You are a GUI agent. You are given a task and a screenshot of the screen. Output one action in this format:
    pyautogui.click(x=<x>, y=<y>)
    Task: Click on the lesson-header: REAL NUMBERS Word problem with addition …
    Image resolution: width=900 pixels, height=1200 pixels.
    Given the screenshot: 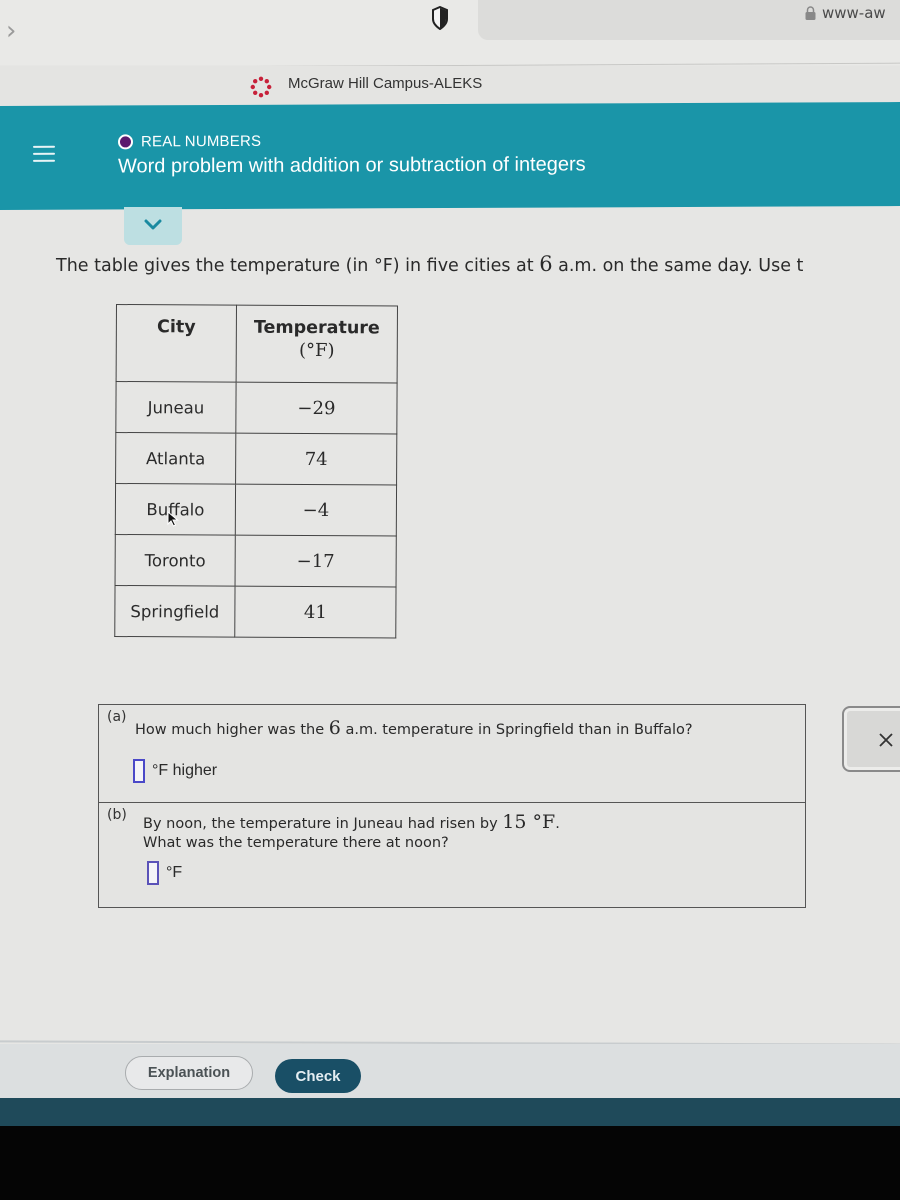 What is the action you would take?
    pyautogui.click(x=450, y=156)
    